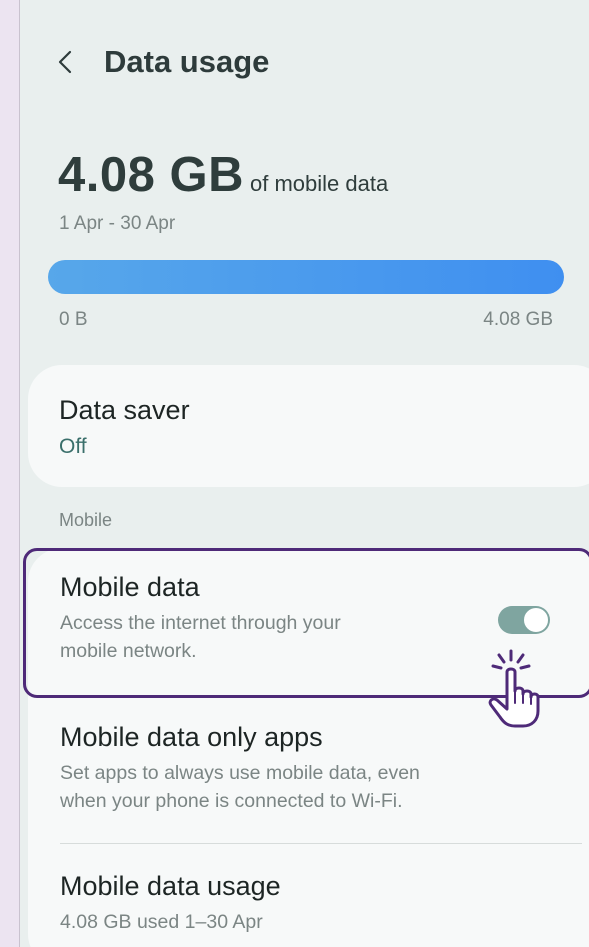 This screenshot has width=589, height=947. Describe the element at coordinates (187, 61) in the screenshot. I see `page-title: Data usage` at that location.